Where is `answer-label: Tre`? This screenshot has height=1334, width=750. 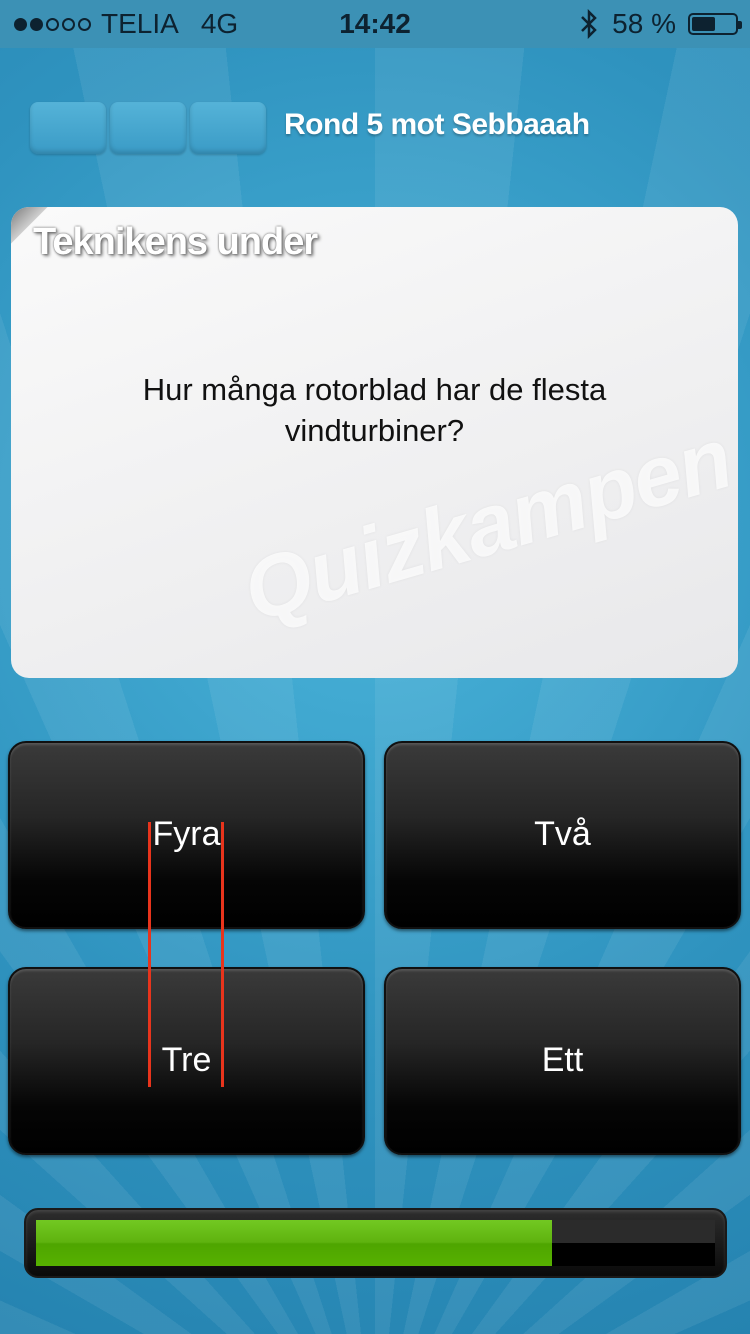
answer-label: Tre is located at coordinates (186, 1060).